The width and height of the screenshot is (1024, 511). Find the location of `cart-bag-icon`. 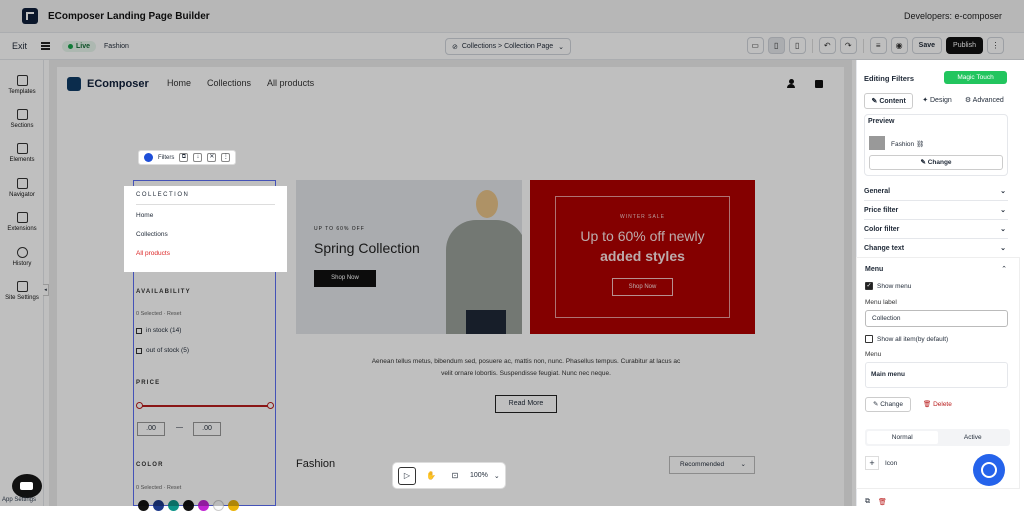

cart-bag-icon is located at coordinates (819, 84).